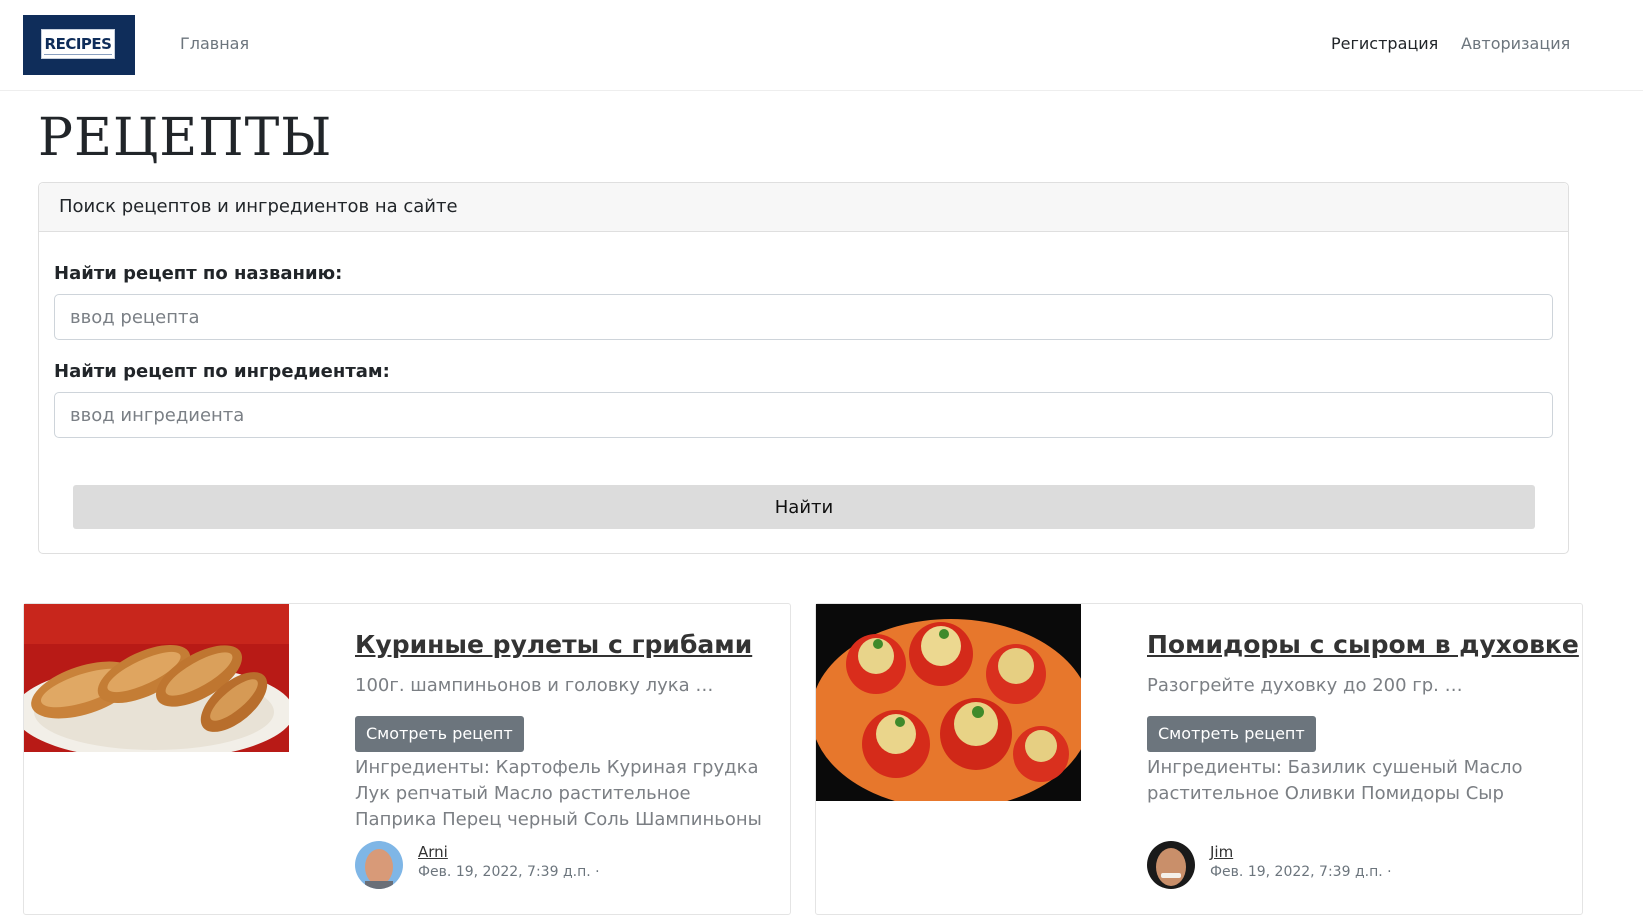 The image size is (1643, 924). Describe the element at coordinates (214, 43) in the screenshot. I see `nav-home-link: Главная` at that location.